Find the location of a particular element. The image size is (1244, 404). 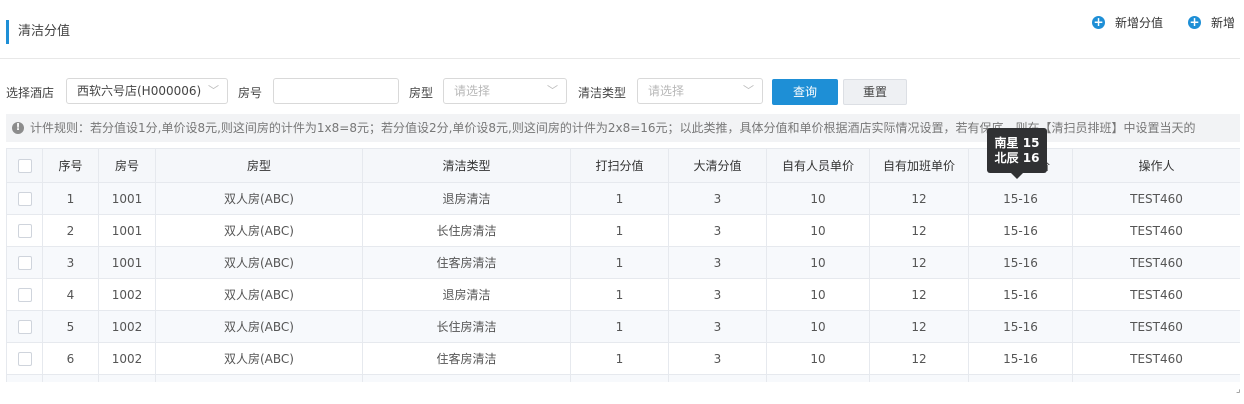

add-score-button: + 新增分值 is located at coordinates (1127, 22).